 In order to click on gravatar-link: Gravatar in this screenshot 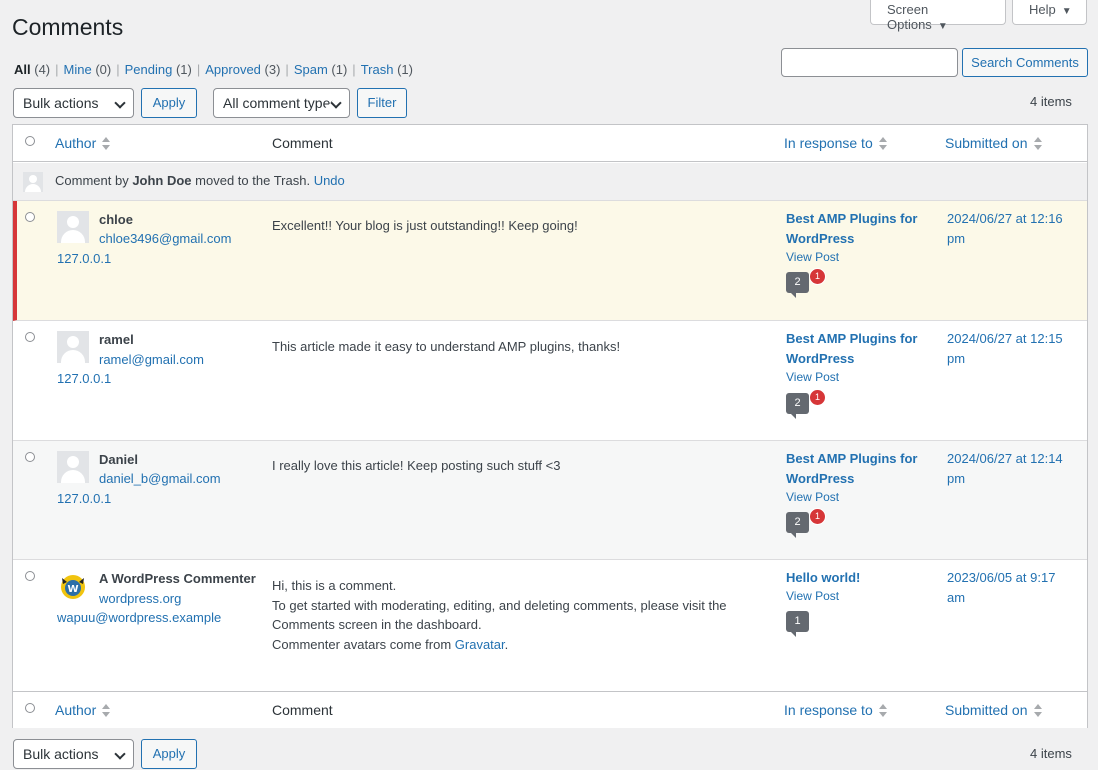, I will do `click(480, 644)`.